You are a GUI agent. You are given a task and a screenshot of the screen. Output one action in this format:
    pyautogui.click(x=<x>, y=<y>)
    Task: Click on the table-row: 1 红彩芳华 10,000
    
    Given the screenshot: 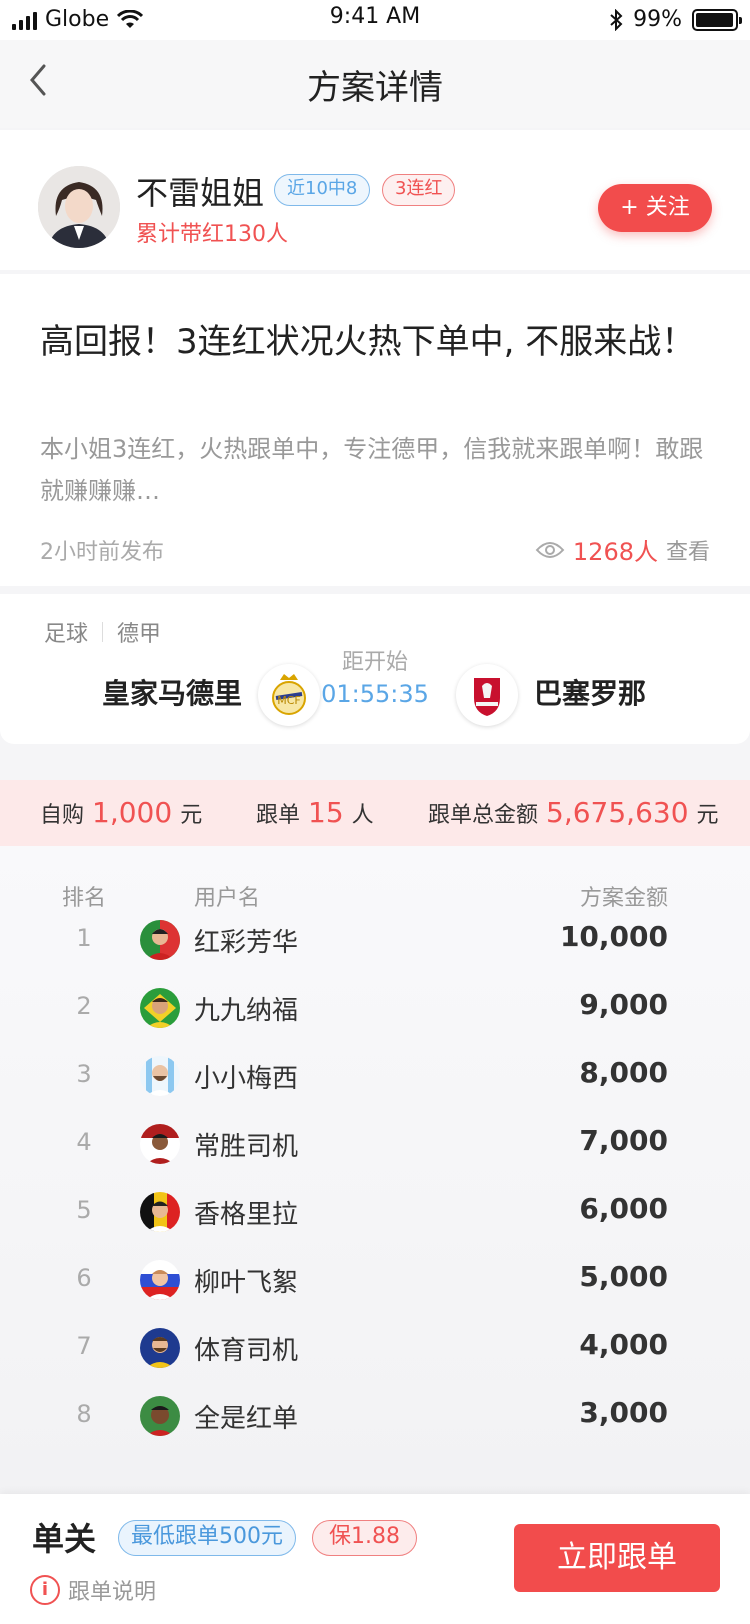 What is the action you would take?
    pyautogui.click(x=375, y=939)
    